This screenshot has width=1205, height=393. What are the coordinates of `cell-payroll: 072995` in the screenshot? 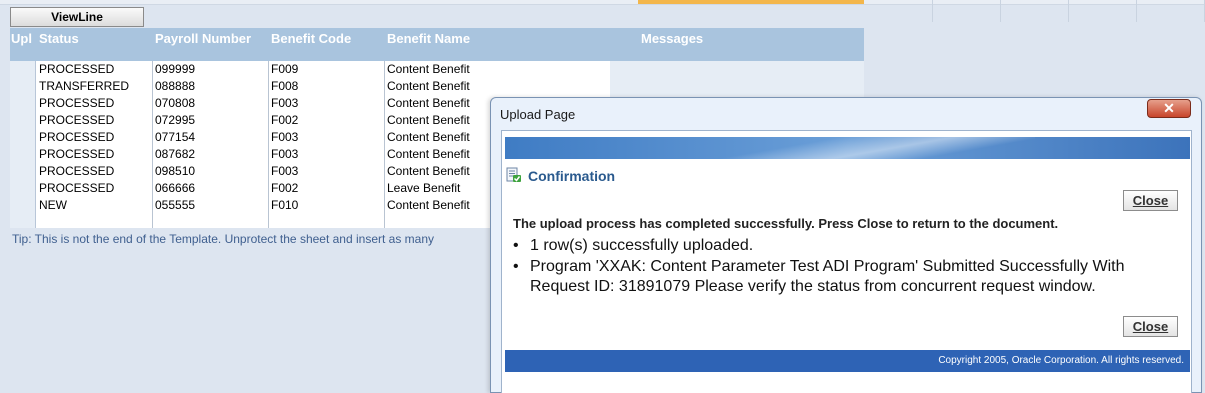 It's located at (175, 120).